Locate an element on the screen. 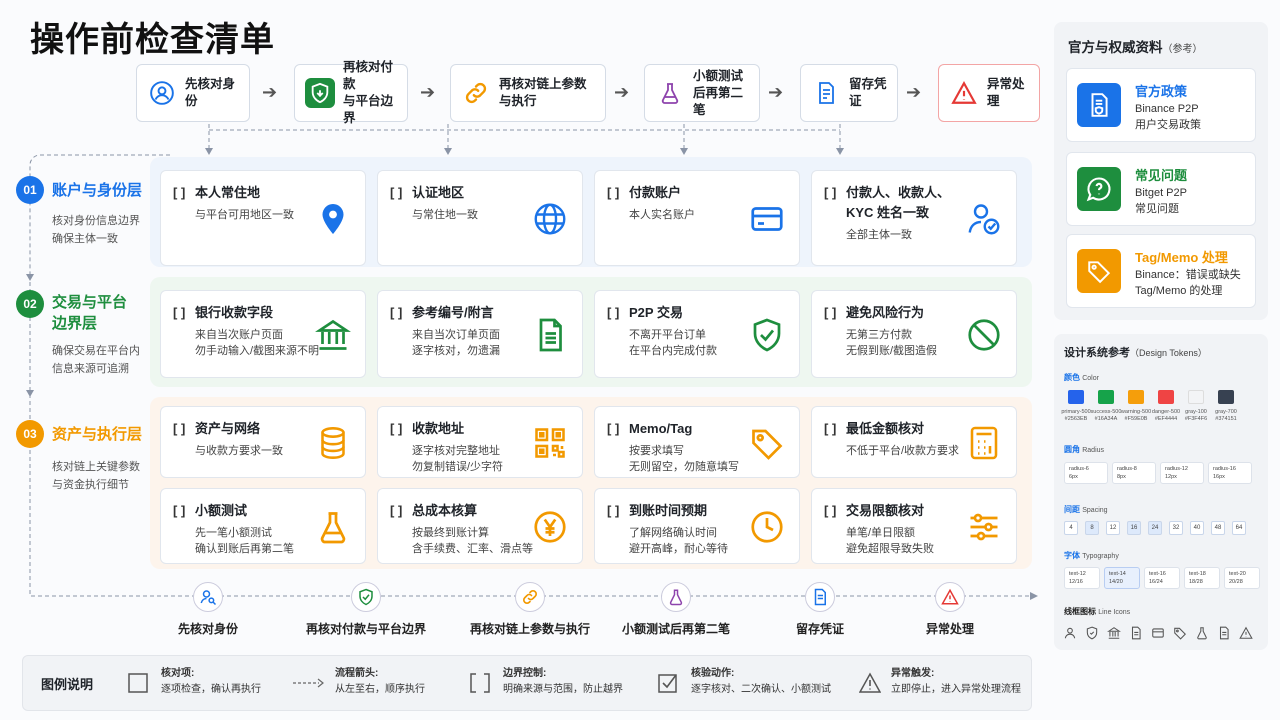 This screenshot has width=1280, height=720. card-title: 收款地址 is located at coordinates (438, 428).